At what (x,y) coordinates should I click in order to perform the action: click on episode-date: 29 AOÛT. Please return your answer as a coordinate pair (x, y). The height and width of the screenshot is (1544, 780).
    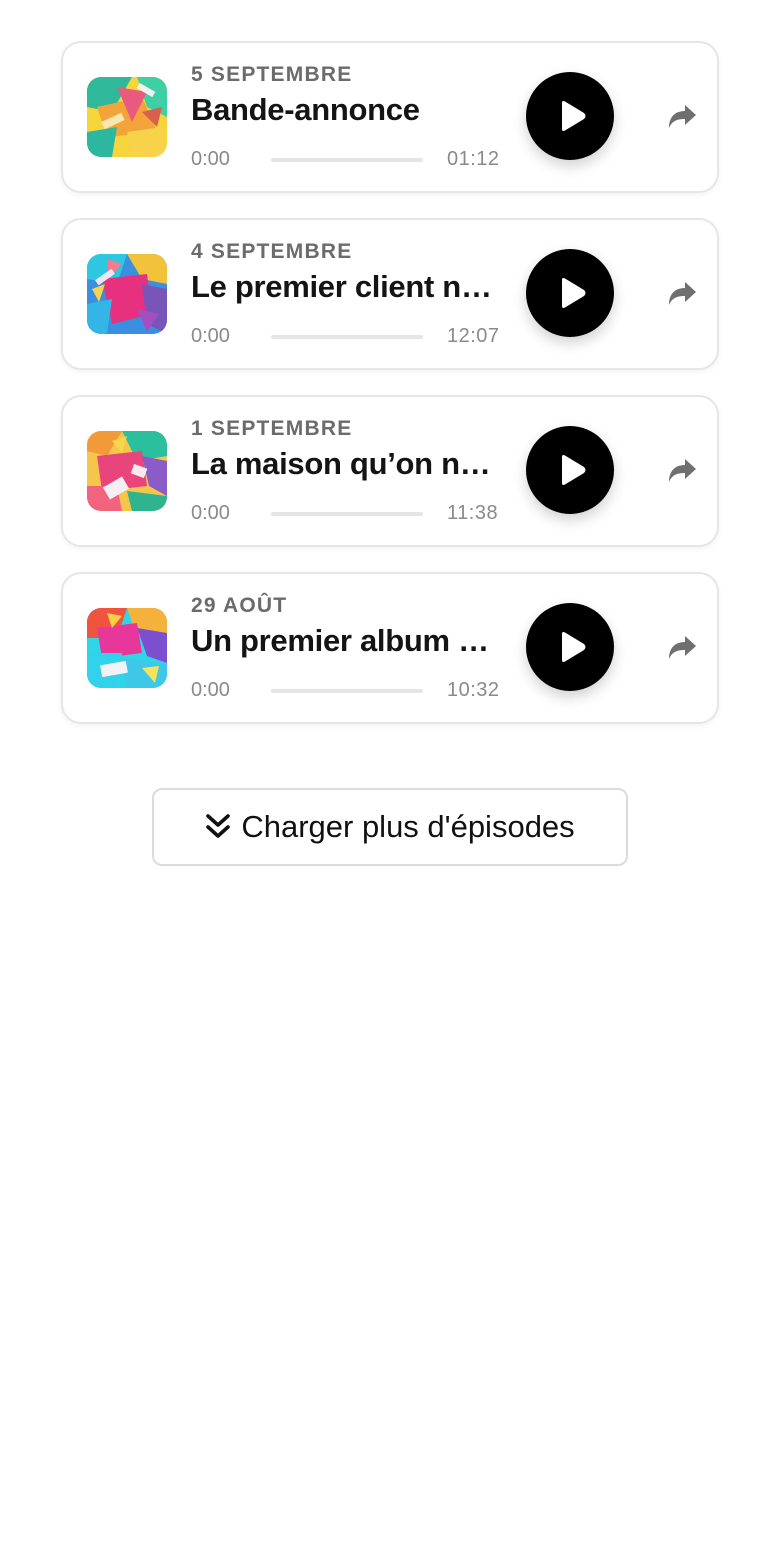
    Looking at the image, I should click on (239, 605).